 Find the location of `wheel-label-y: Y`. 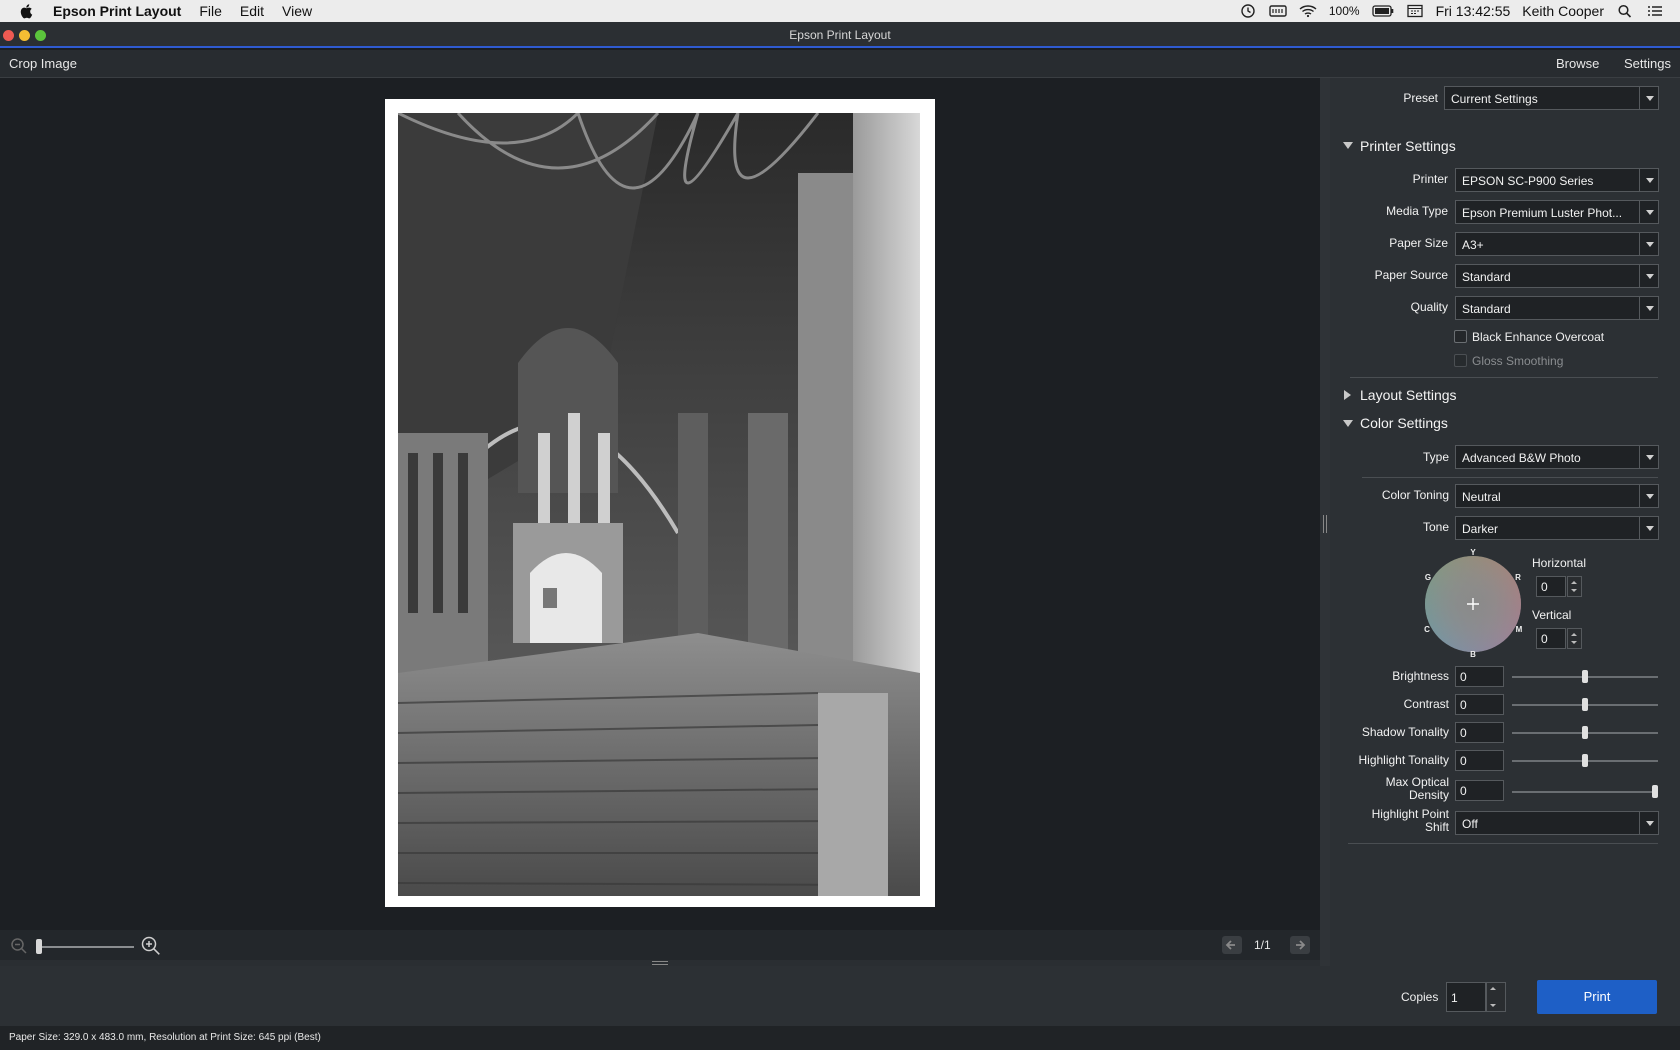

wheel-label-y: Y is located at coordinates (1473, 552).